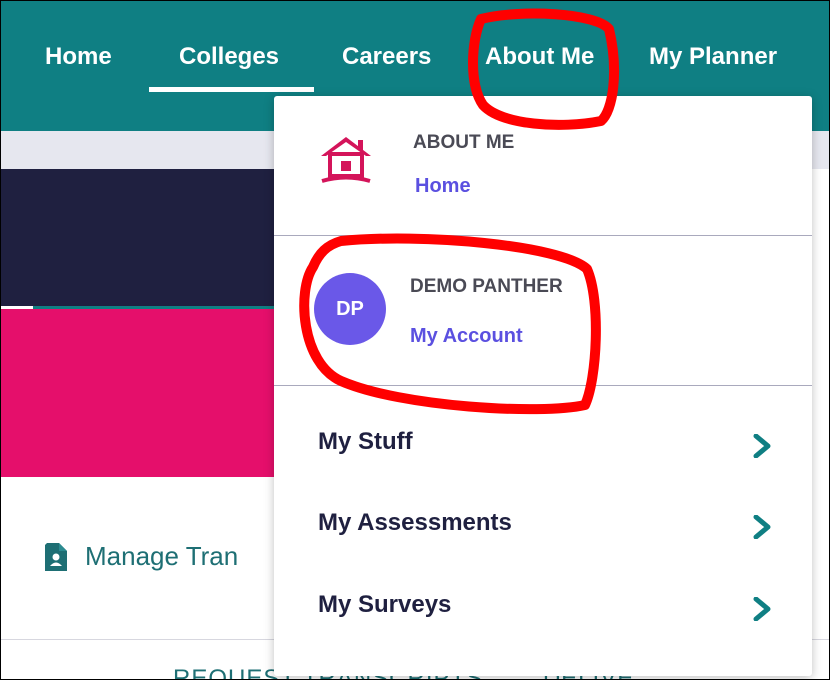  I want to click on hero-dark-band, so click(151, 237).